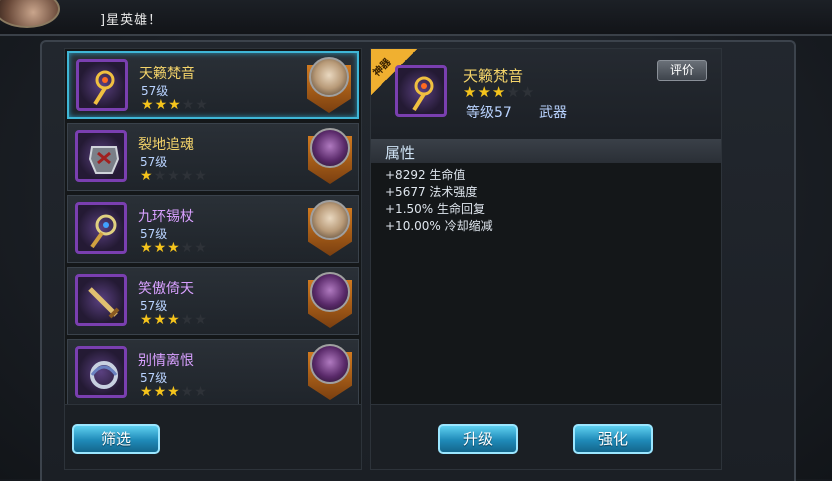  I want to click on blade-ring-icon, so click(101, 372).